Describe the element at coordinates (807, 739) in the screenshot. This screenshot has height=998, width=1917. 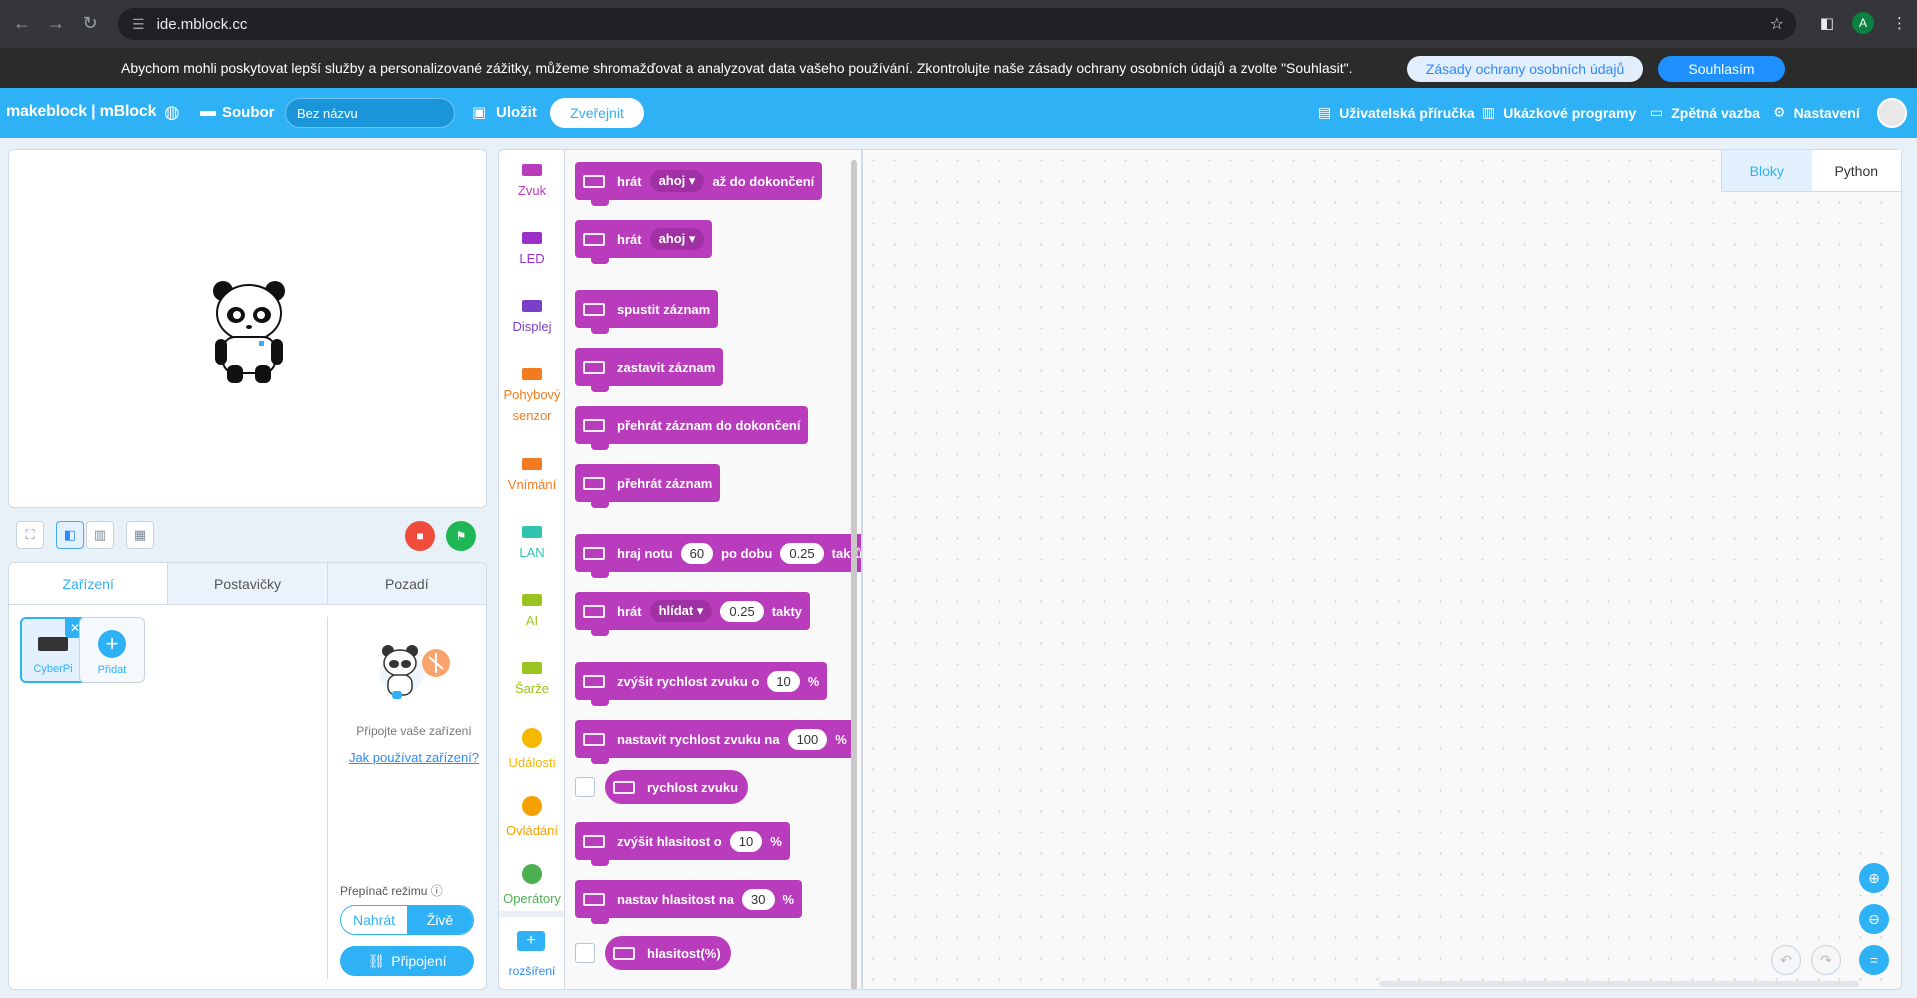
I see `speed-input: 100` at that location.